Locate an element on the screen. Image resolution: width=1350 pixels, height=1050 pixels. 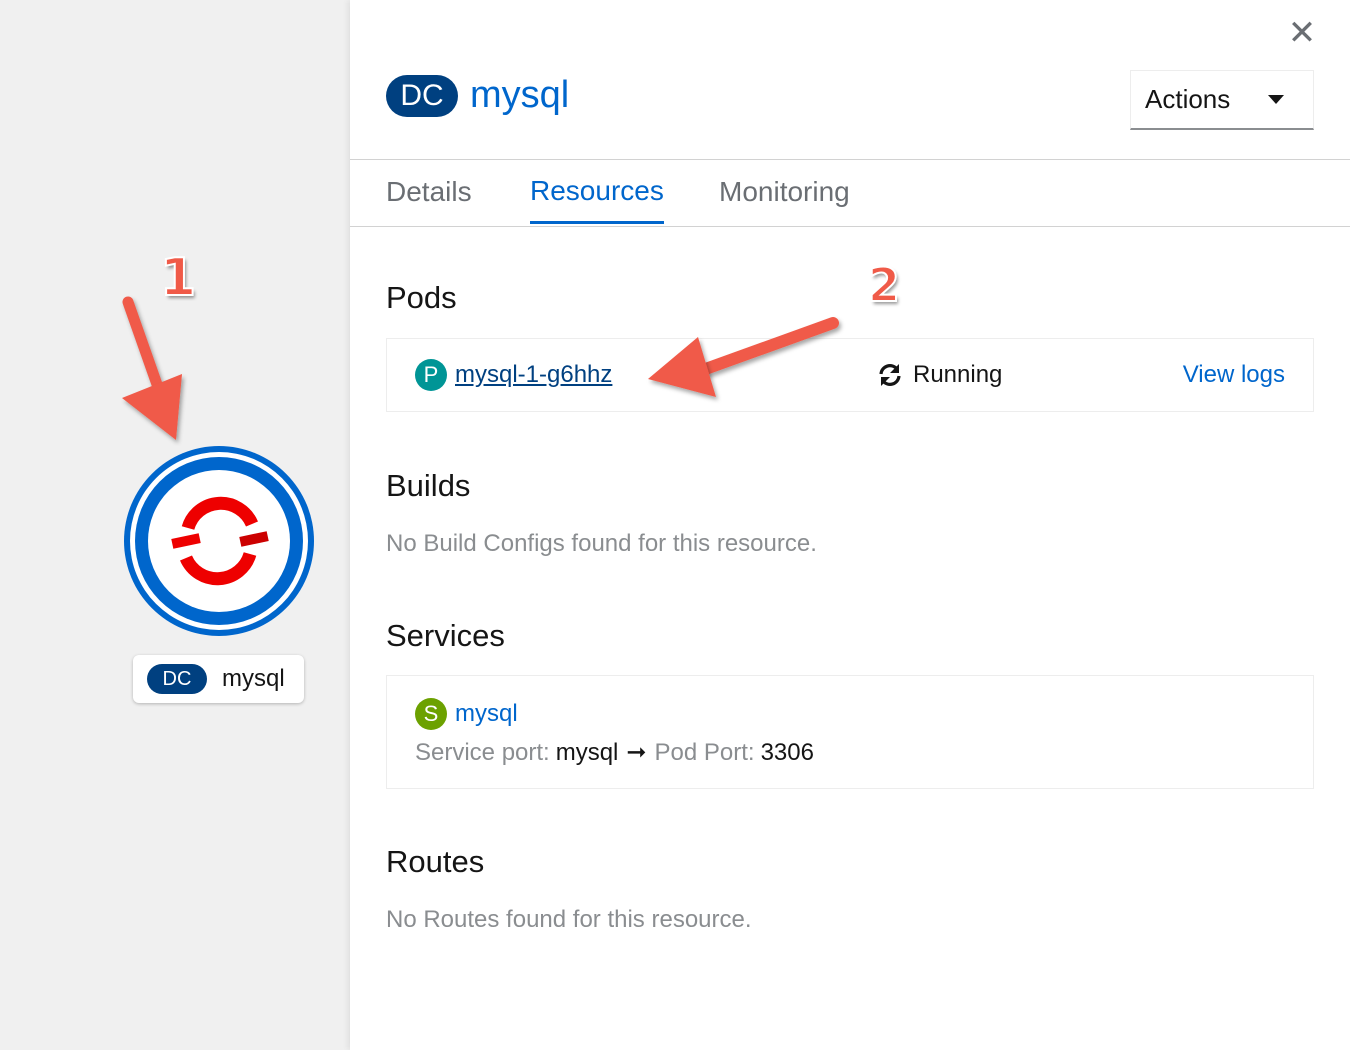
topology-node-label: DC mysql is located at coordinates (218, 679).